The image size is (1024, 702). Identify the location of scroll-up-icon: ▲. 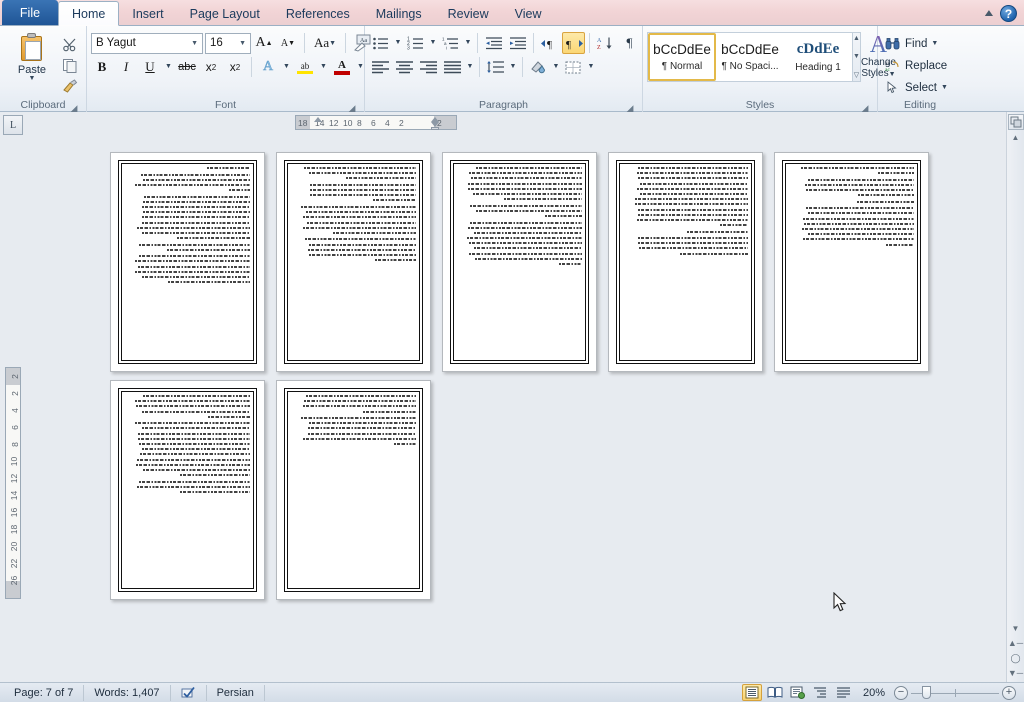
(856, 38).